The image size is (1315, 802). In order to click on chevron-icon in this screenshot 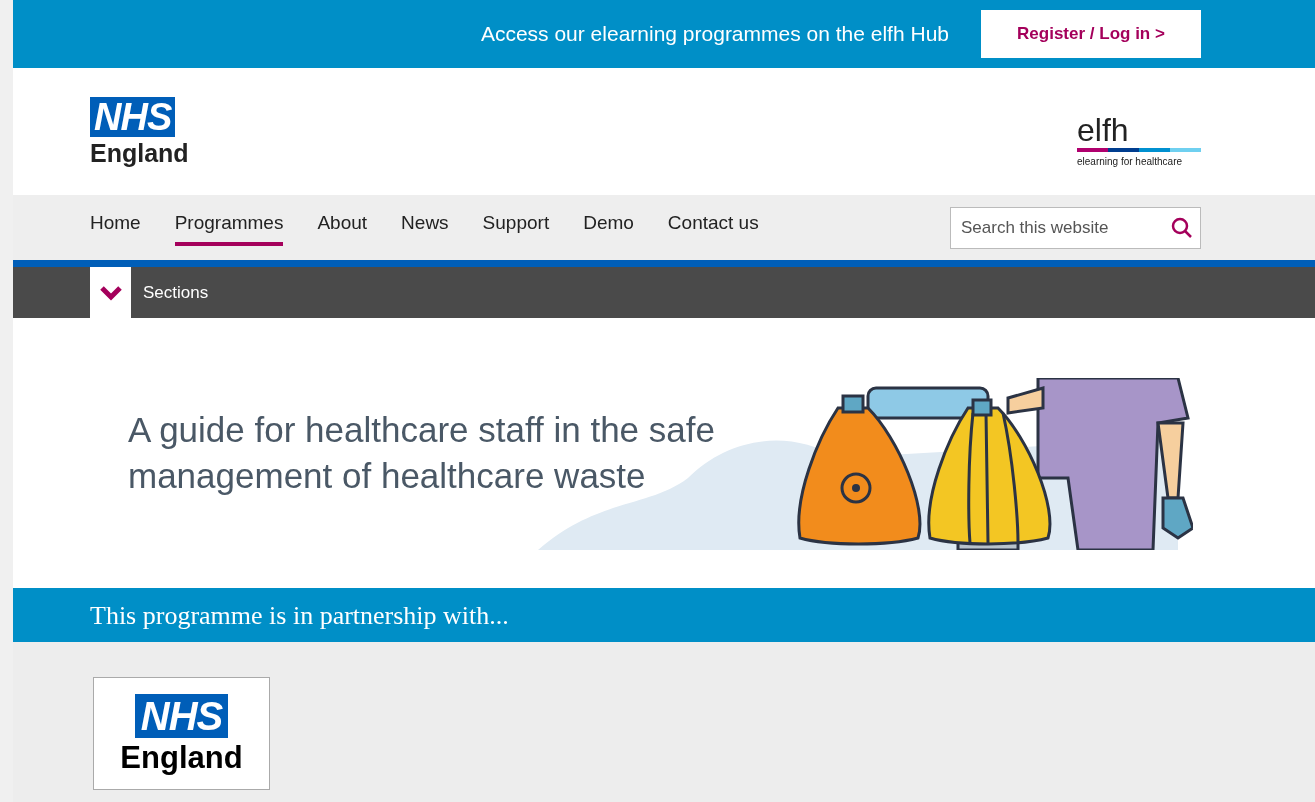, I will do `click(110, 292)`.